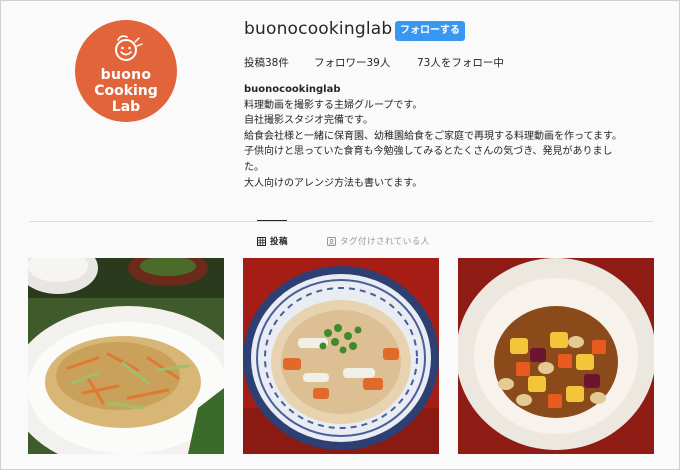  I want to click on avatar-line-2: Cooking, so click(126, 91).